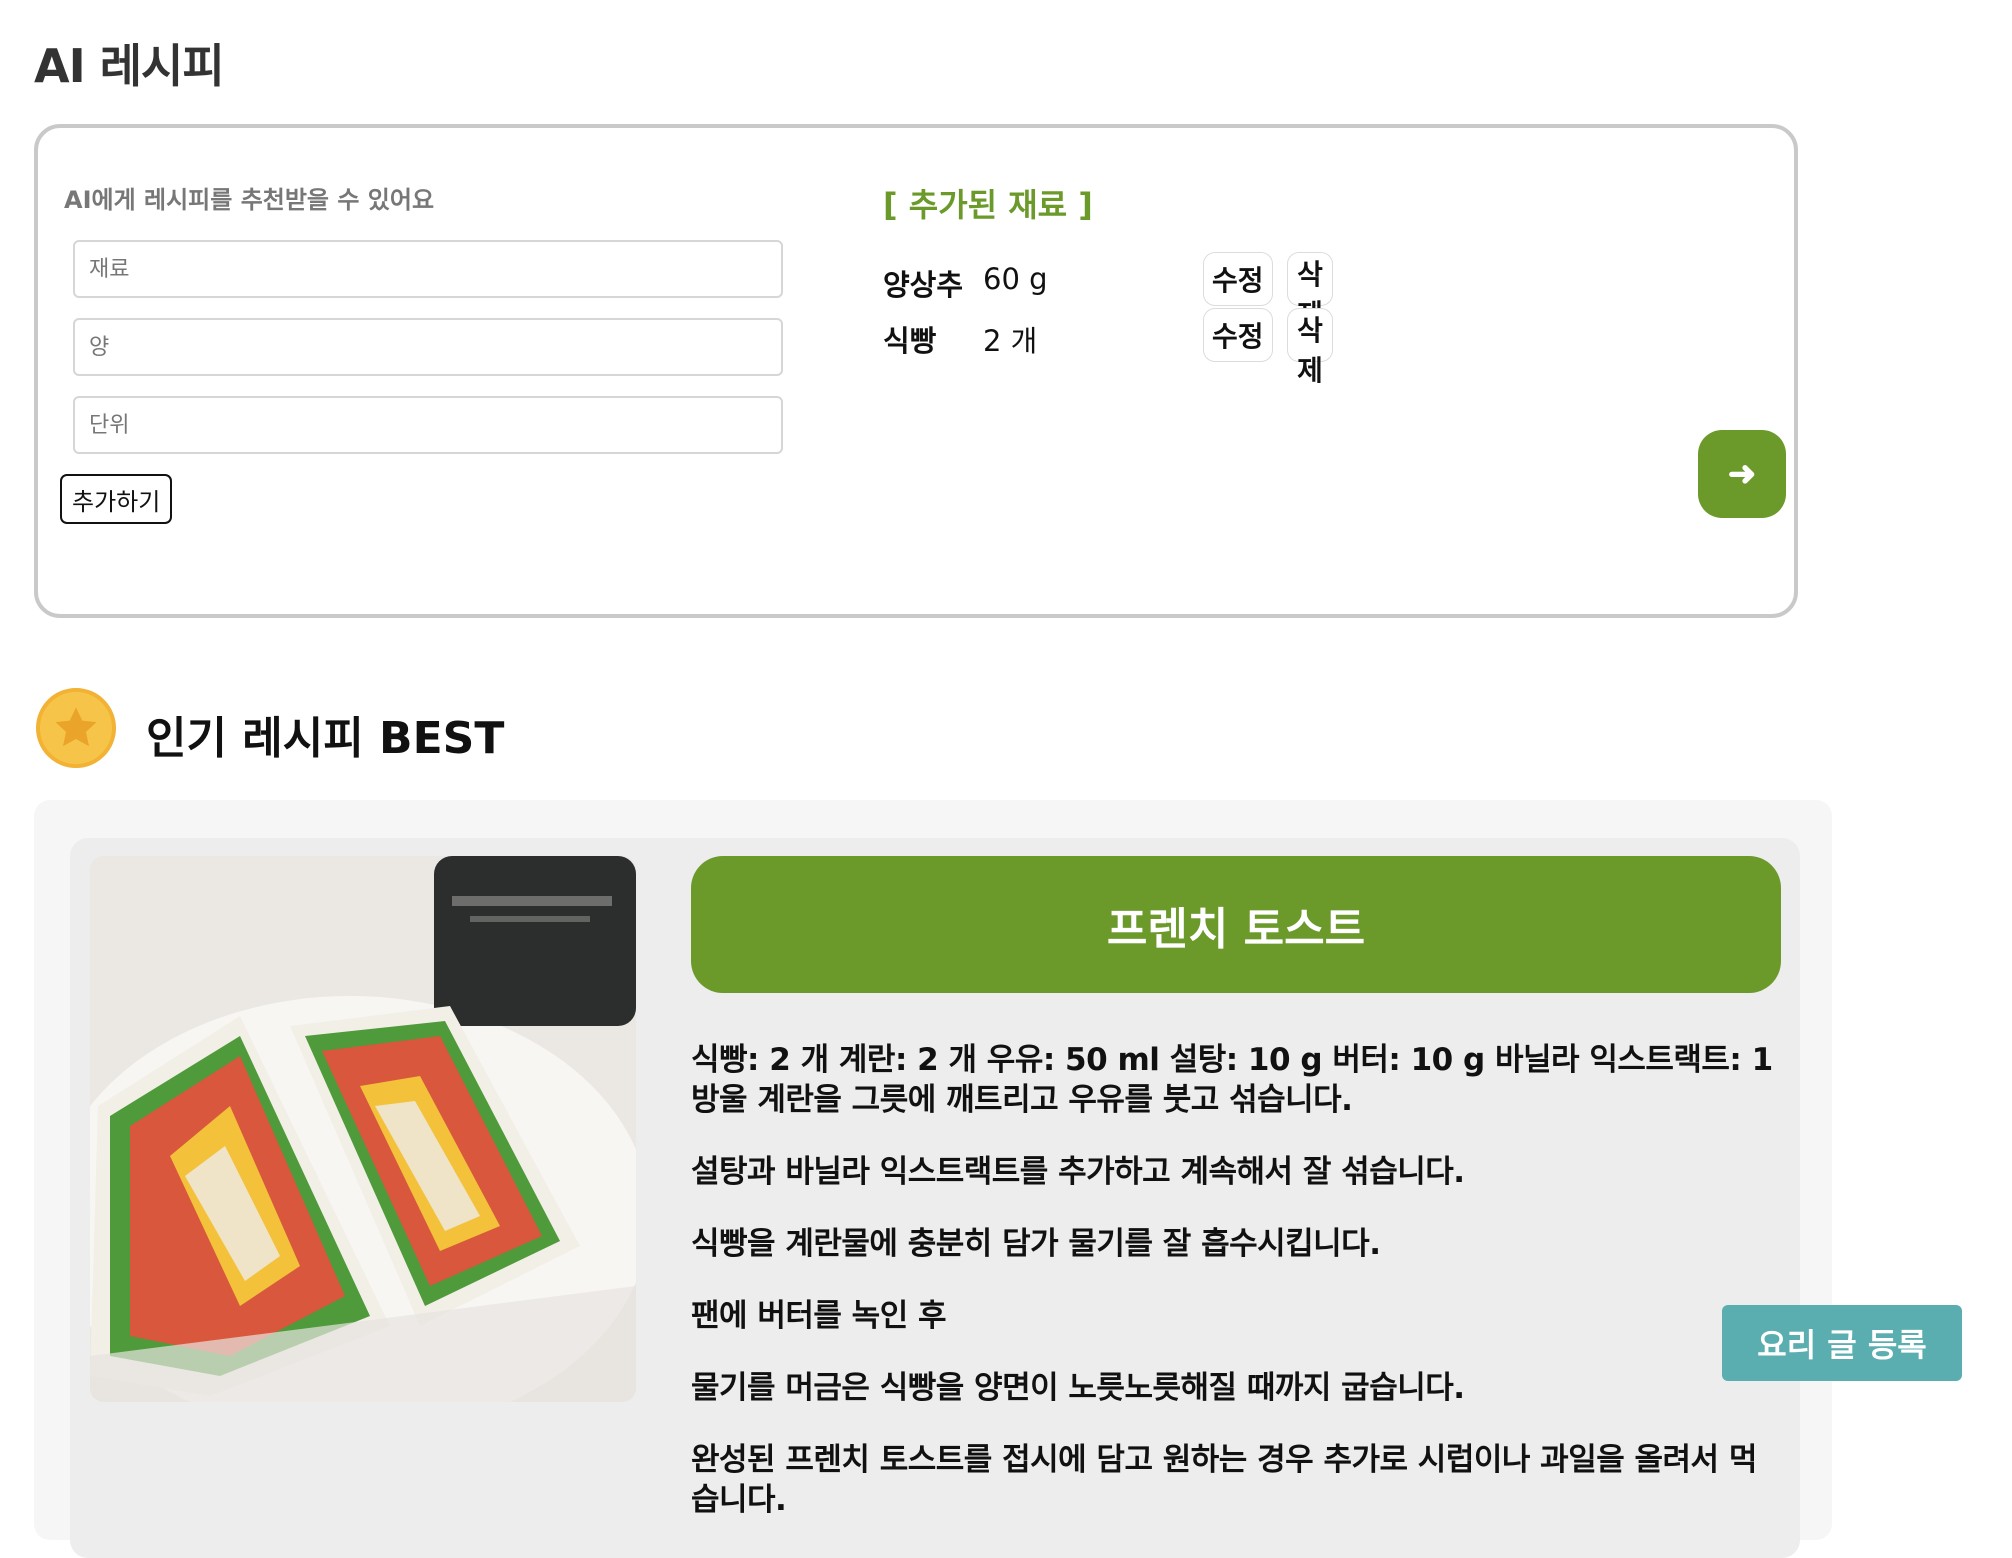  Describe the element at coordinates (1010, 341) in the screenshot. I see `ingredient-quantity: 2 개` at that location.